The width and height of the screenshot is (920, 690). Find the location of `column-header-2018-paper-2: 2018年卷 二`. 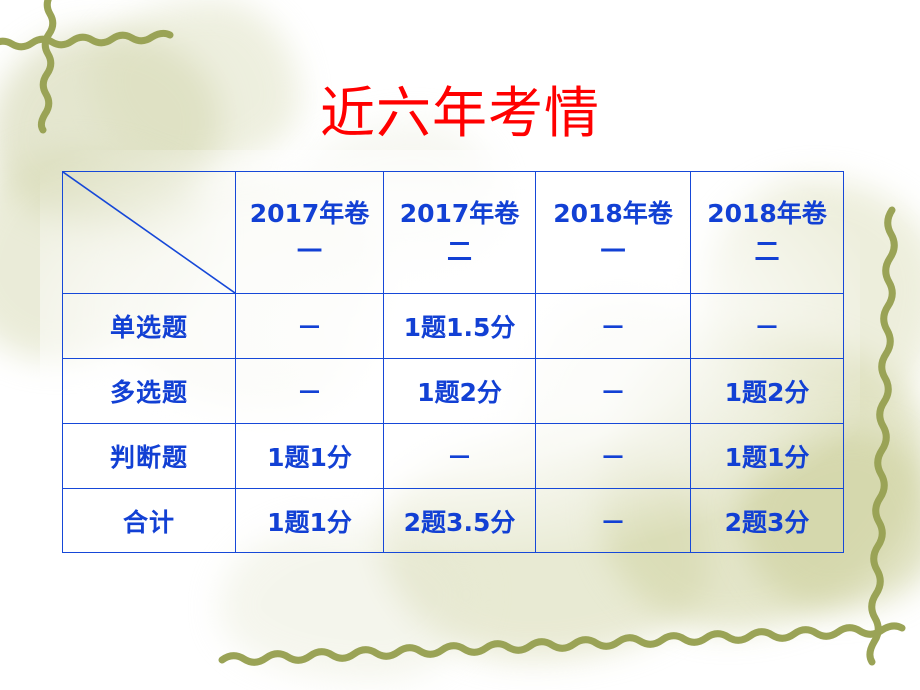

column-header-2018-paper-2: 2018年卷 二 is located at coordinates (767, 232).